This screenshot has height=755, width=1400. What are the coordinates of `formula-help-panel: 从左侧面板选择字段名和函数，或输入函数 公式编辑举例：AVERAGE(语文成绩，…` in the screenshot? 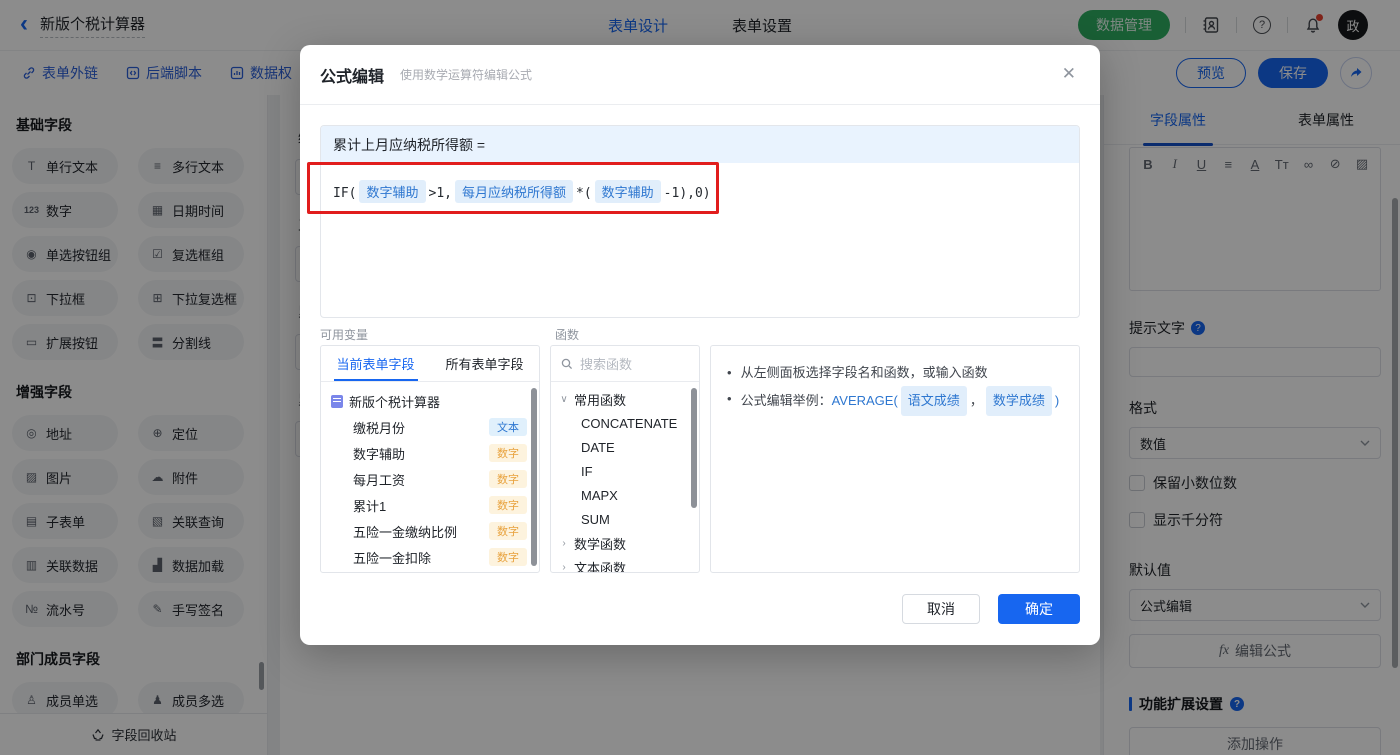 It's located at (895, 459).